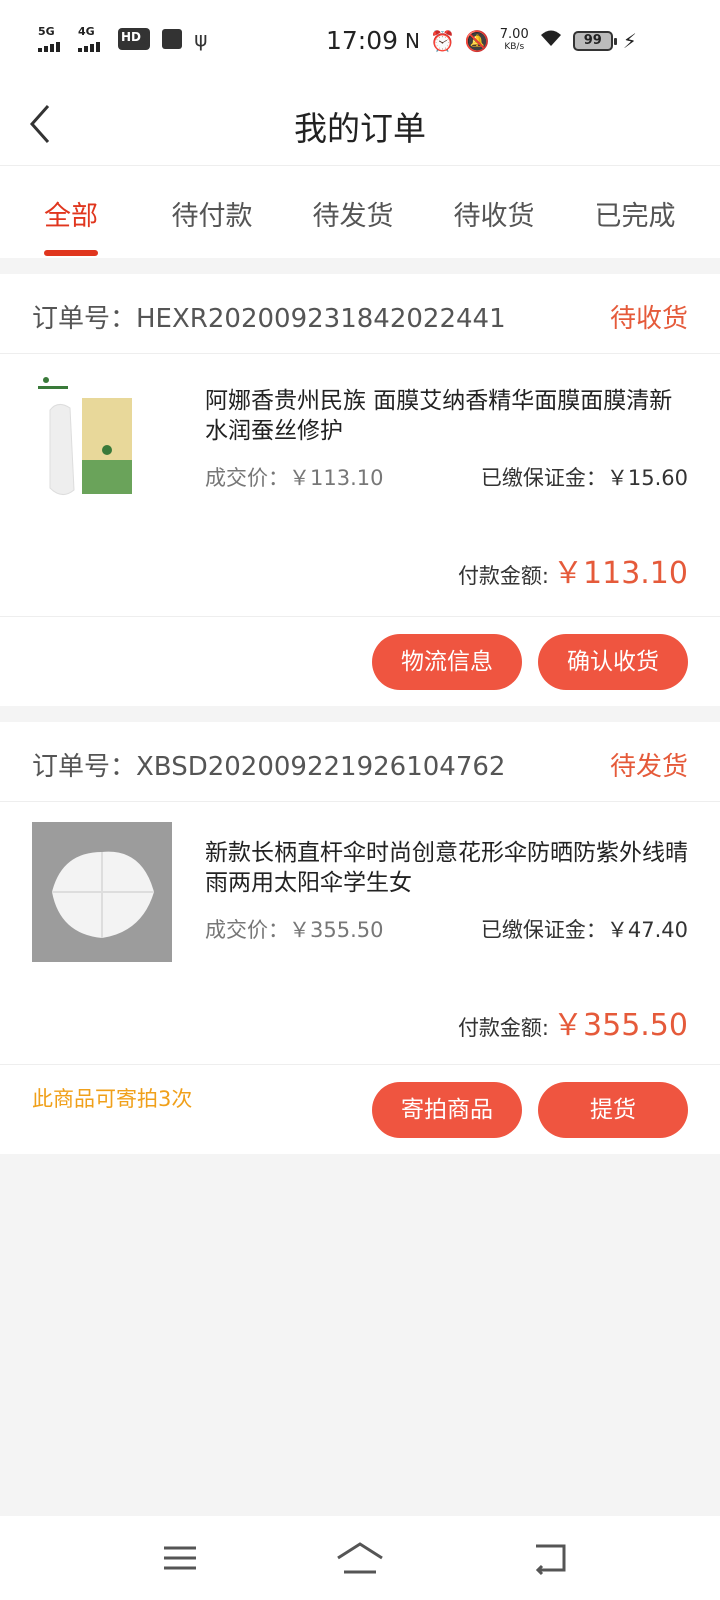  What do you see at coordinates (353, 213) in the screenshot?
I see `tab-pending-shipment: 待发货` at bounding box center [353, 213].